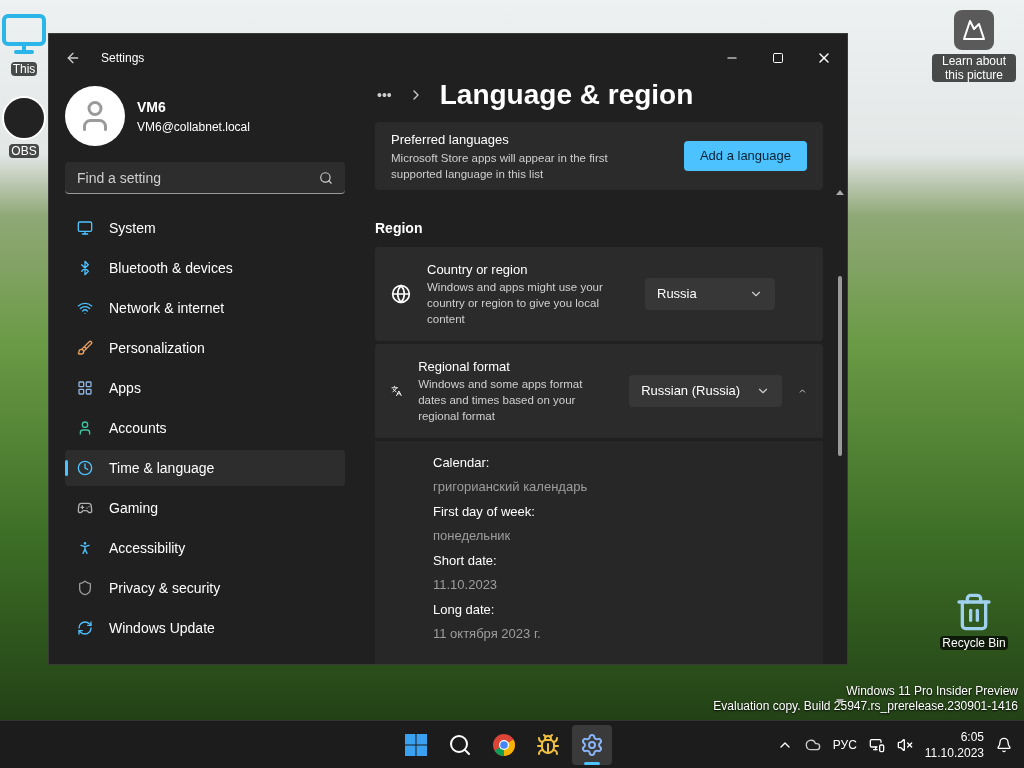  Describe the element at coordinates (85, 228) in the screenshot. I see `monitor-icon` at that location.